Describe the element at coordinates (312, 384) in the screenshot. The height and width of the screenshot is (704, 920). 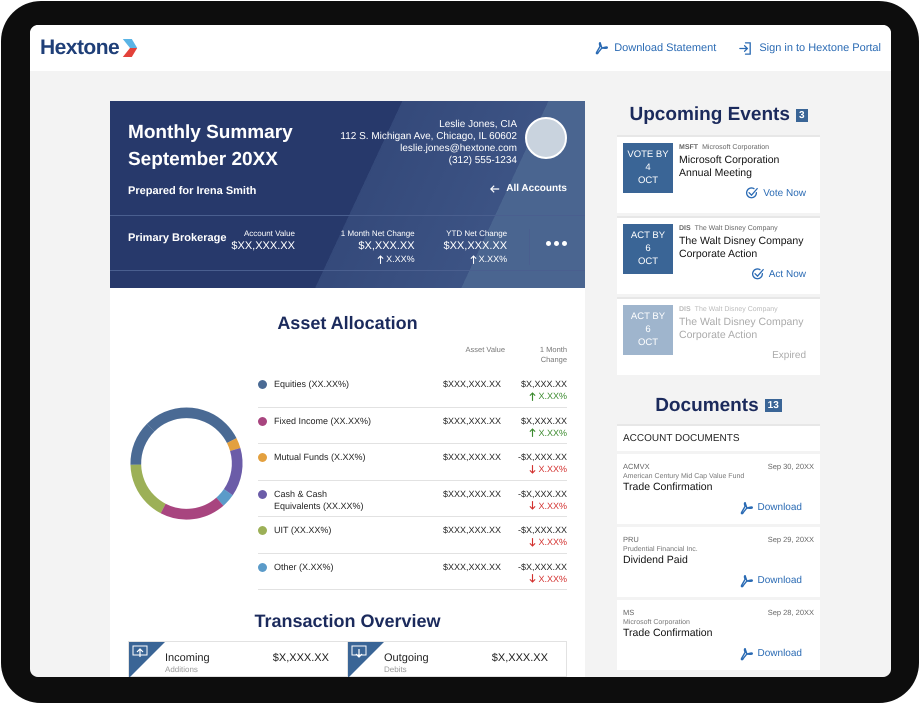
I see `legend-label: Equities (XX.XX%)` at that location.